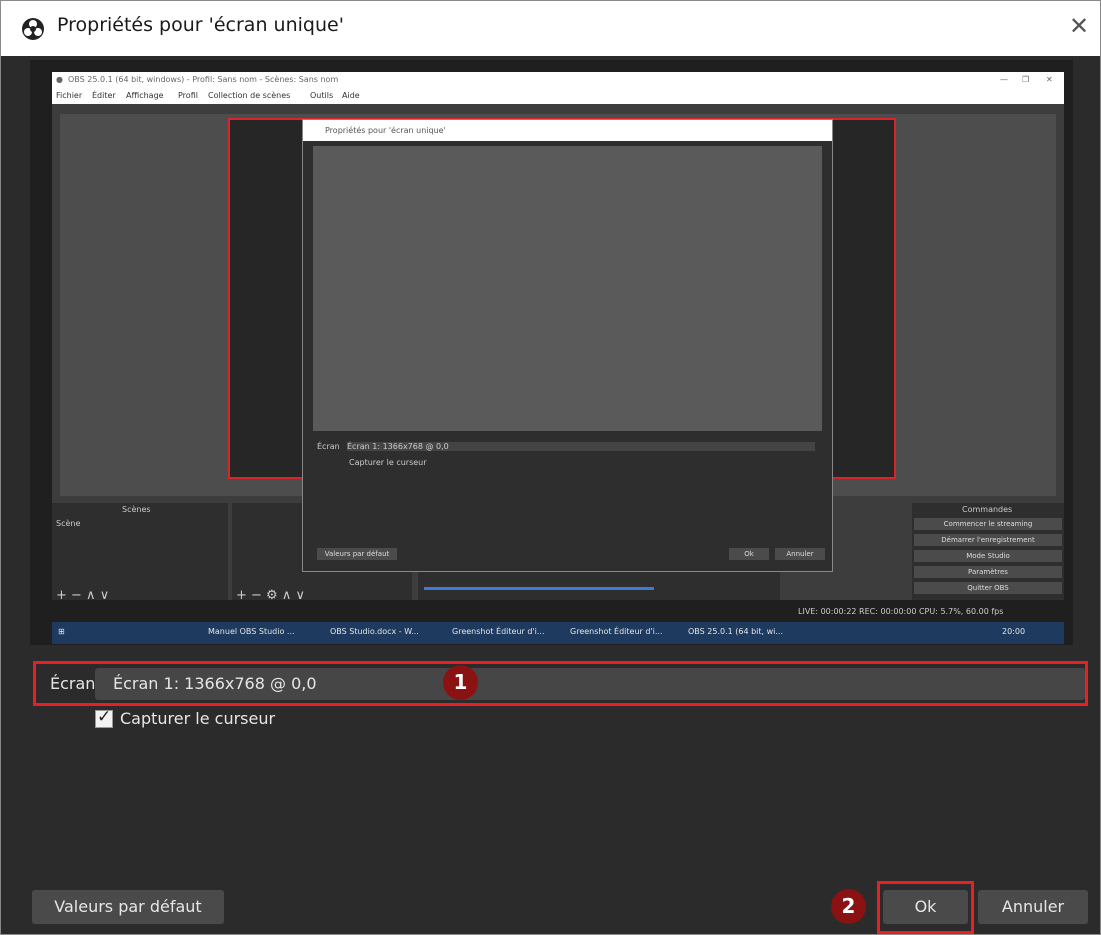 This screenshot has height=935, width=1101. What do you see at coordinates (987, 509) in the screenshot?
I see `preview-controls-header: Commandes` at bounding box center [987, 509].